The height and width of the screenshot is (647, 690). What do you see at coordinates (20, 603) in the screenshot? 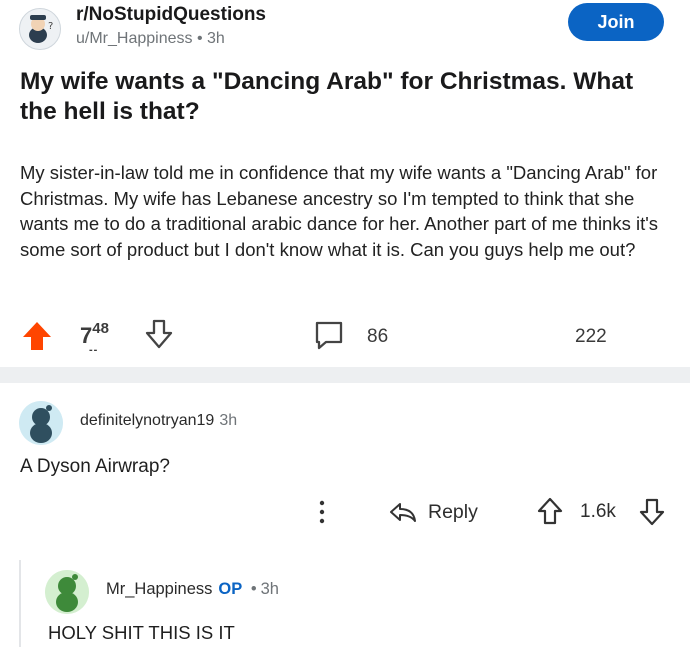
I see `thread-line` at bounding box center [20, 603].